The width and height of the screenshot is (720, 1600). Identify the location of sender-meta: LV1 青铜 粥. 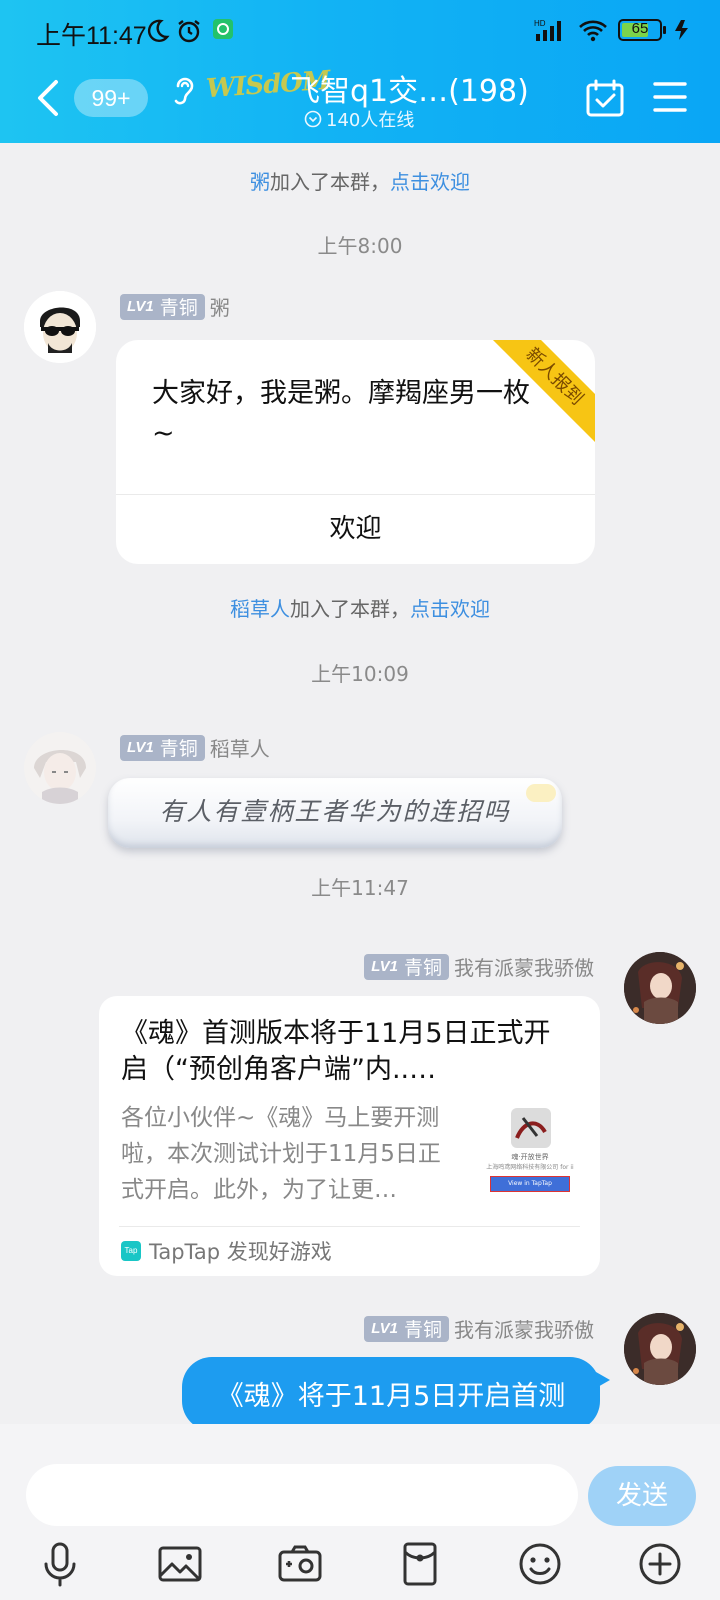
(175, 306).